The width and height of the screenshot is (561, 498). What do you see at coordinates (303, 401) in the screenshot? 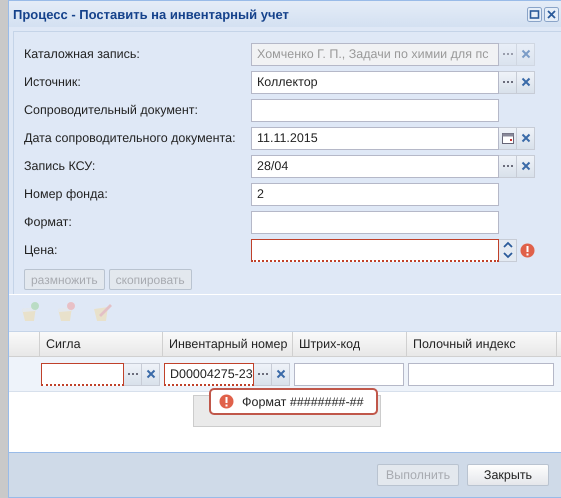
I see `tooltip-text: Формат ########-##` at bounding box center [303, 401].